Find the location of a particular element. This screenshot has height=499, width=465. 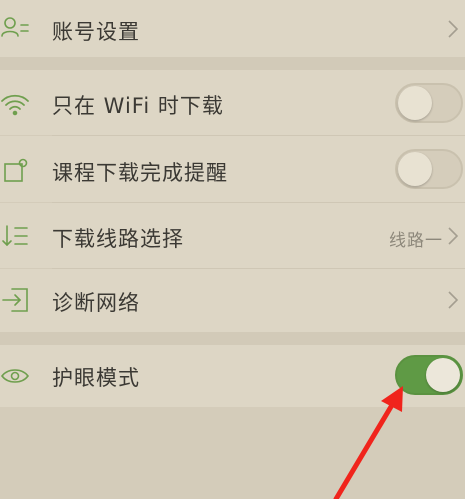

wifi-only-download-row: 只在 WiFi 时下载 is located at coordinates (232, 102).